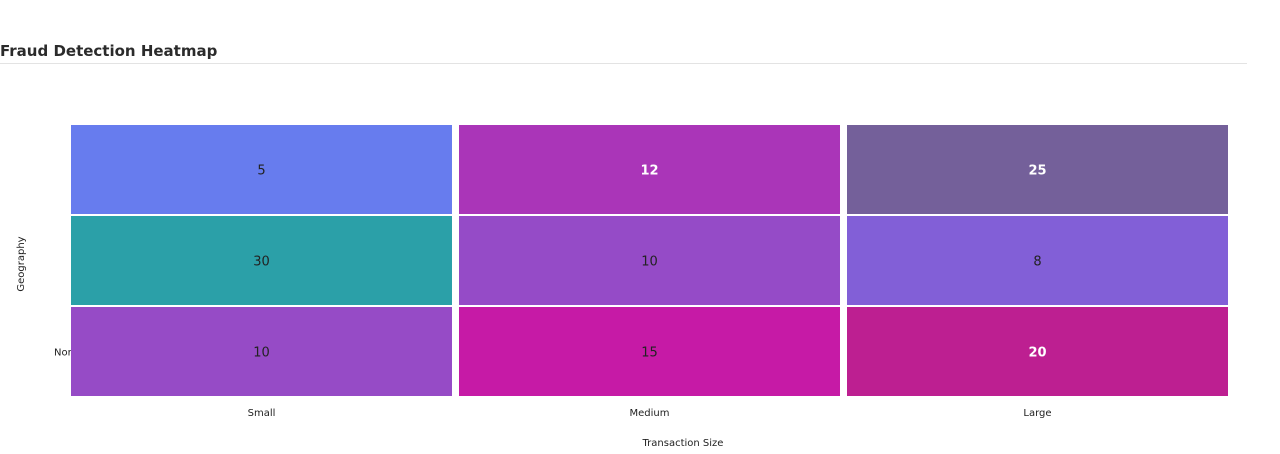 The image size is (1280, 454). What do you see at coordinates (262, 413) in the screenshot?
I see `x-tick-label: Small` at bounding box center [262, 413].